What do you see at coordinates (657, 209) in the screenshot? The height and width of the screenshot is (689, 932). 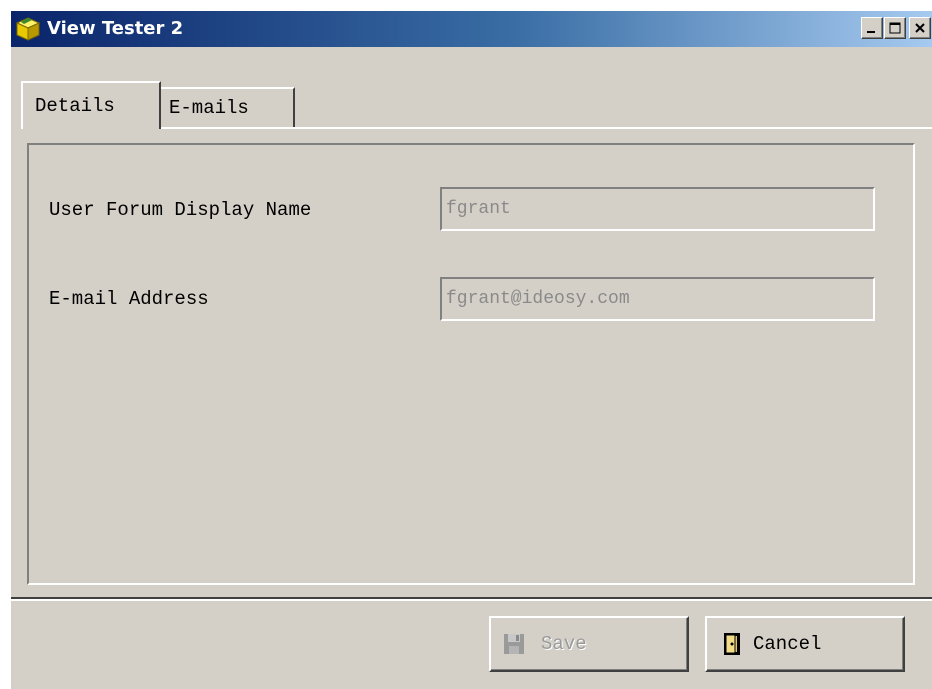 I see `display-name-field` at bounding box center [657, 209].